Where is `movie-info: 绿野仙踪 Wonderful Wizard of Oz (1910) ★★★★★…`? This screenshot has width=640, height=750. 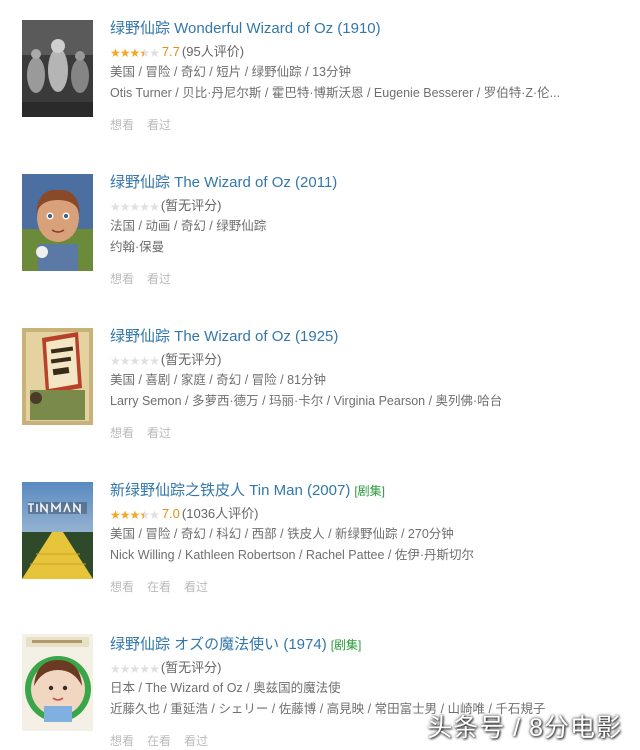
movie-info: 绿野仙踪 Wonderful Wizard of Oz (1910) ★★★★★… is located at coordinates (365, 75).